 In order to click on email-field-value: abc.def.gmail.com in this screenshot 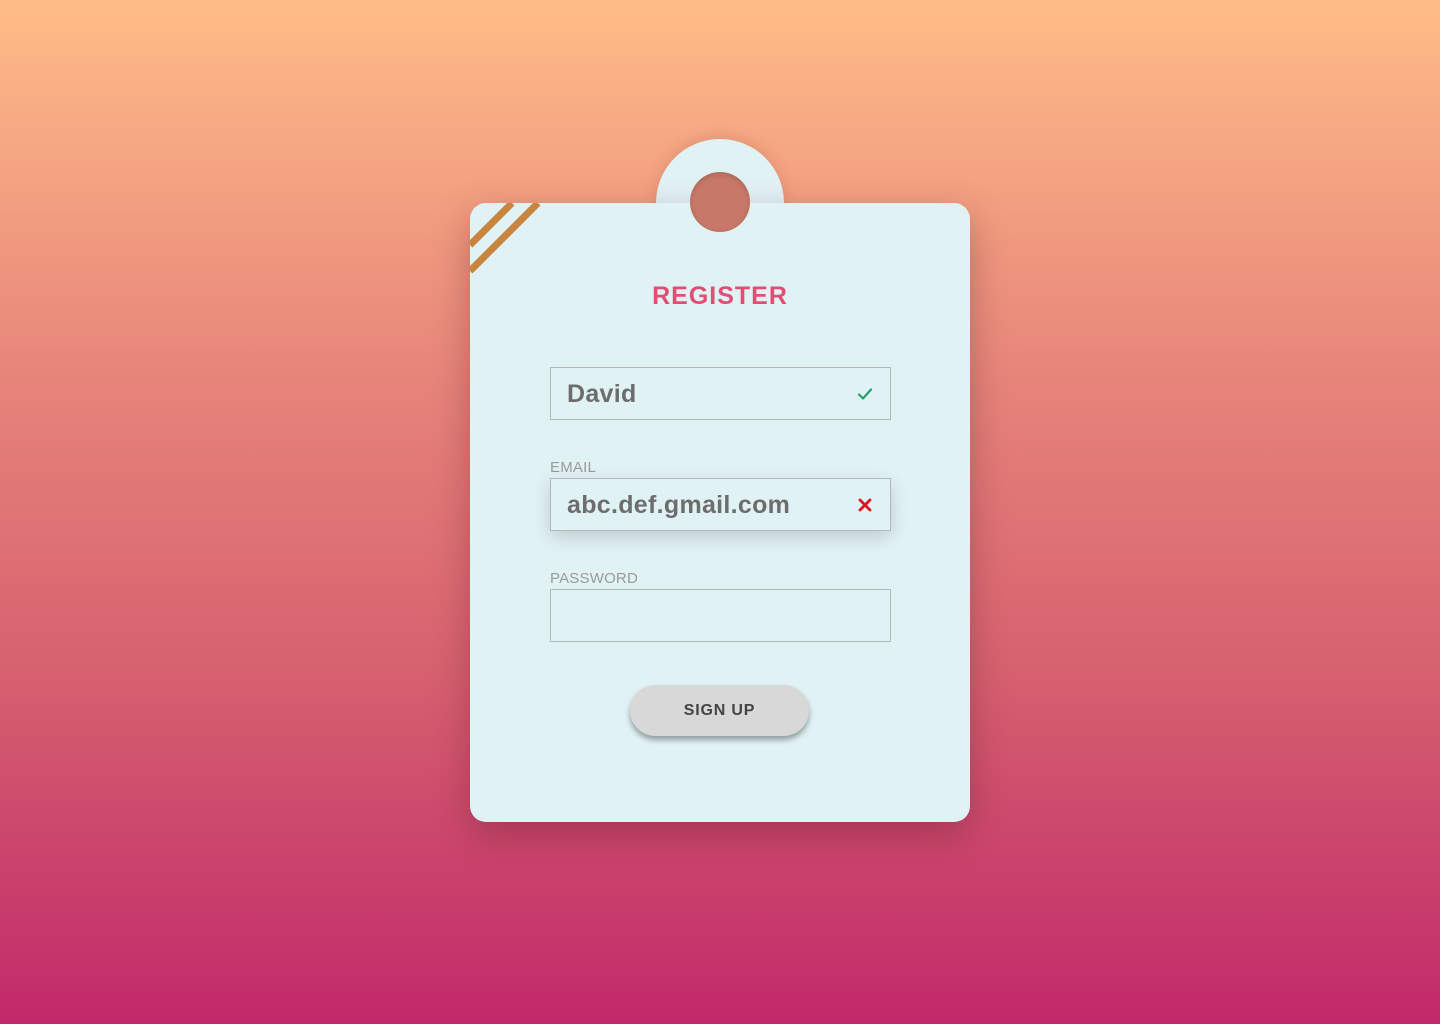, I will do `click(678, 505)`.